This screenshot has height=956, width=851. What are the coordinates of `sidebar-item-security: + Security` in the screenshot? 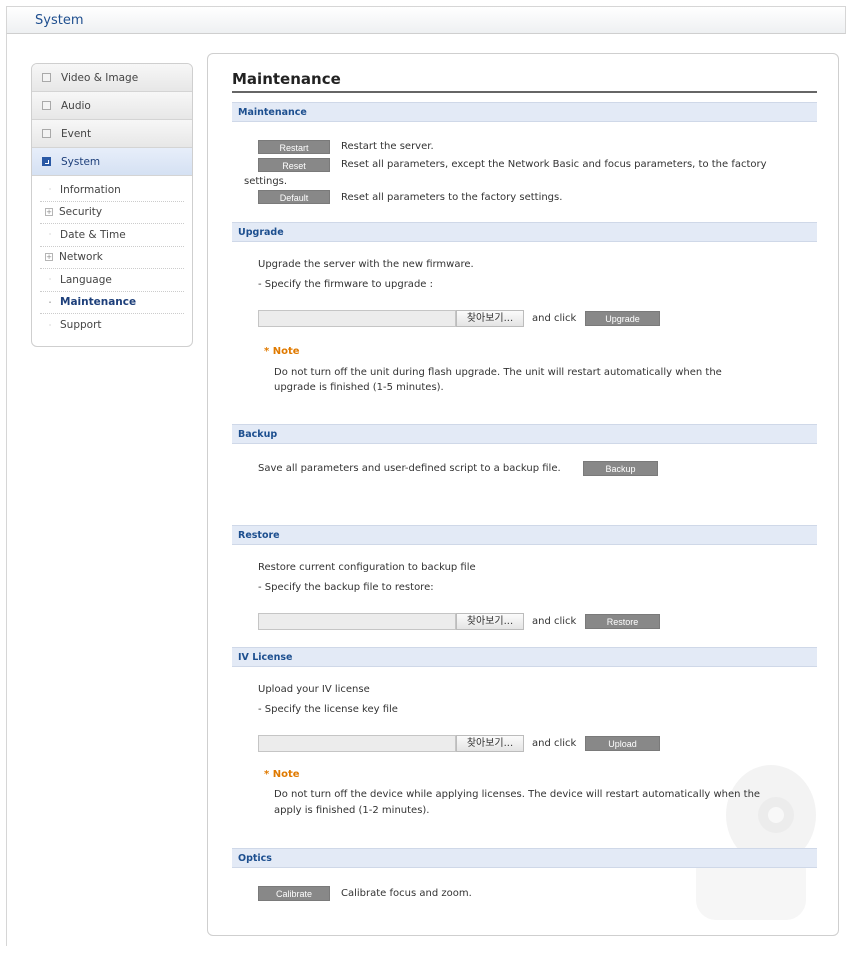 It's located at (112, 213).